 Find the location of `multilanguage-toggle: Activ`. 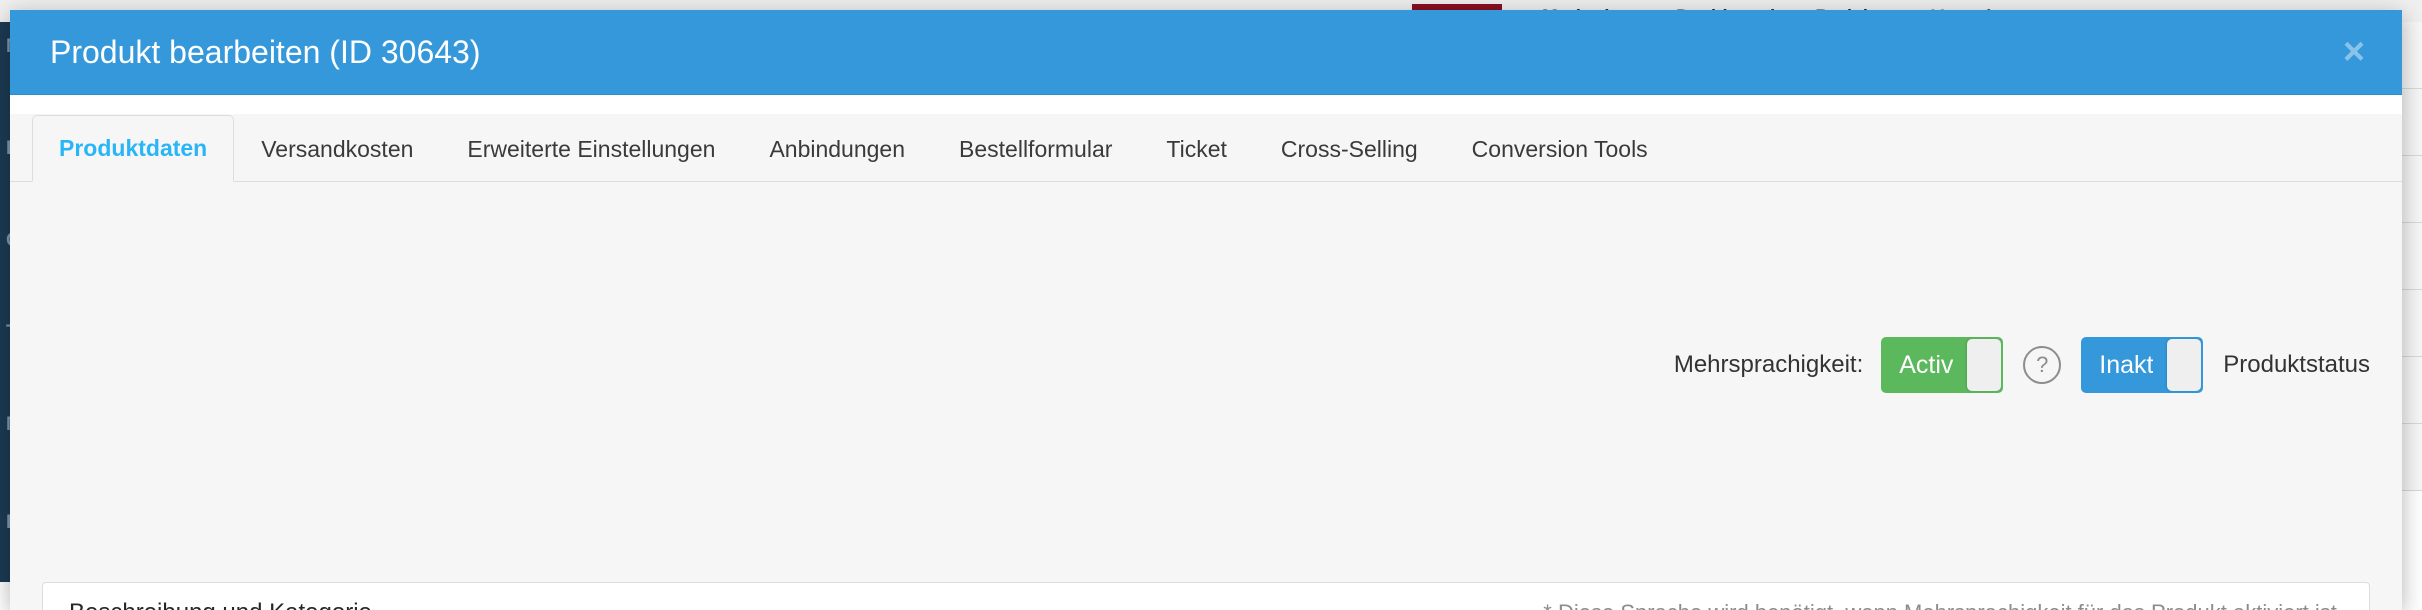

multilanguage-toggle: Activ is located at coordinates (1942, 365).